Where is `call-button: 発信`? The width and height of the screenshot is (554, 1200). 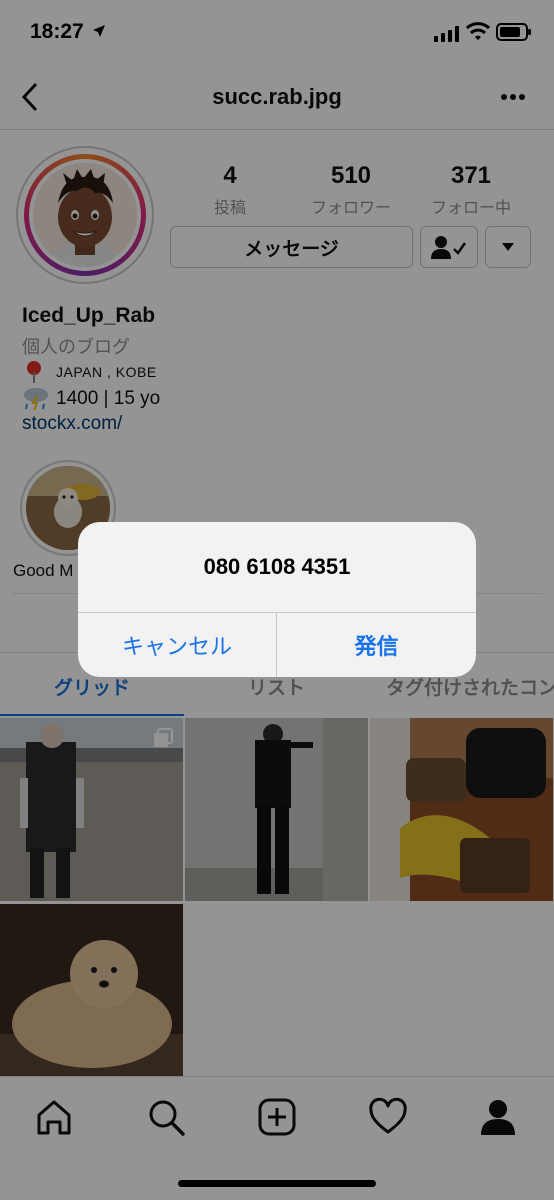
call-button: 発信 is located at coordinates (376, 645).